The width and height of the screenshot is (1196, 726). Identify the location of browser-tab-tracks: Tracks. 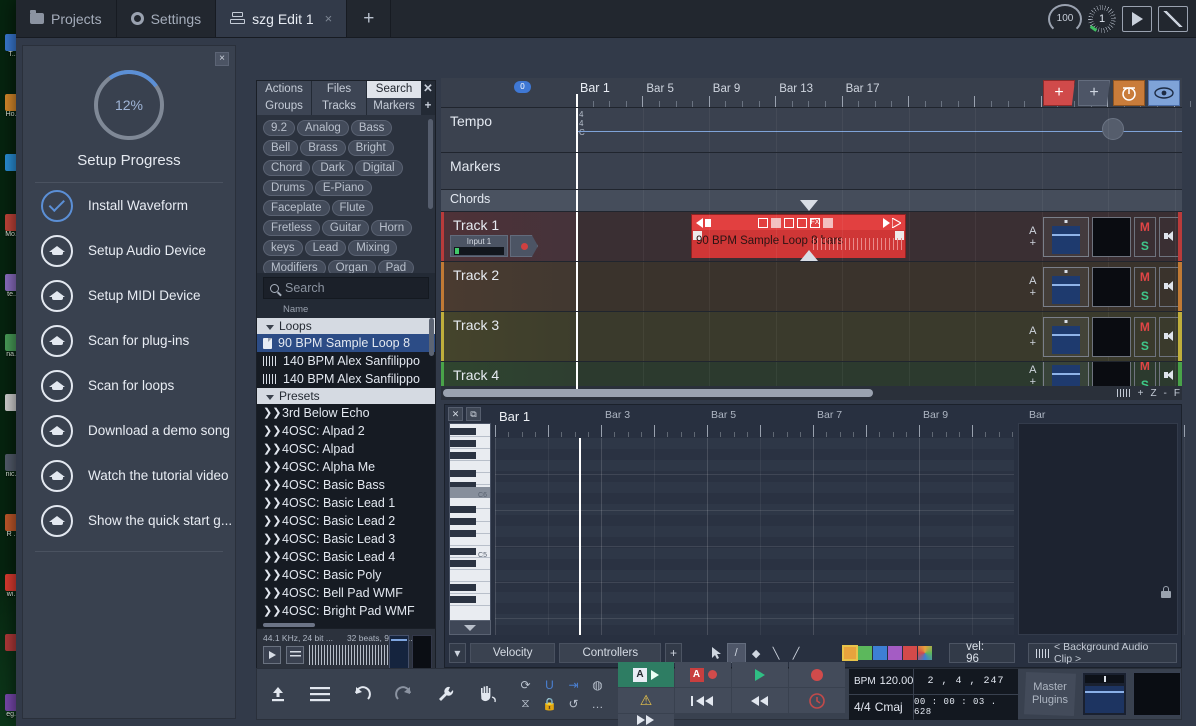
(339, 106).